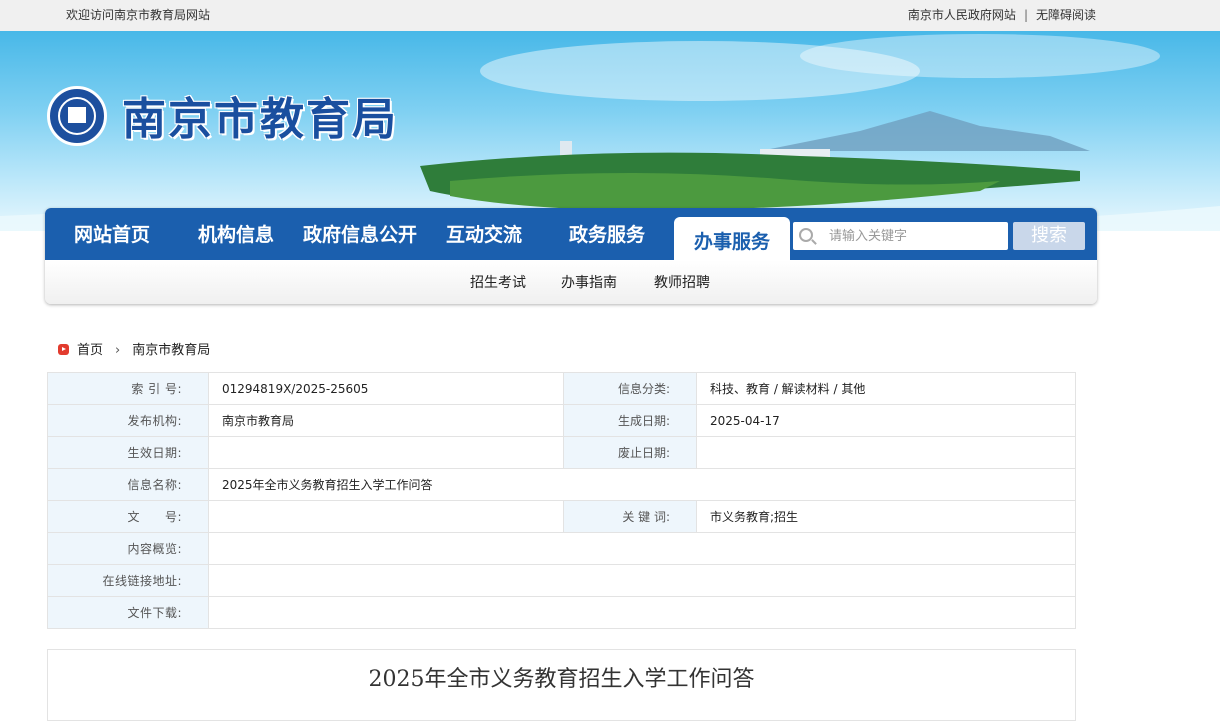 The width and height of the screenshot is (1220, 721). I want to click on meta-label: 信息分类:, so click(630, 388).